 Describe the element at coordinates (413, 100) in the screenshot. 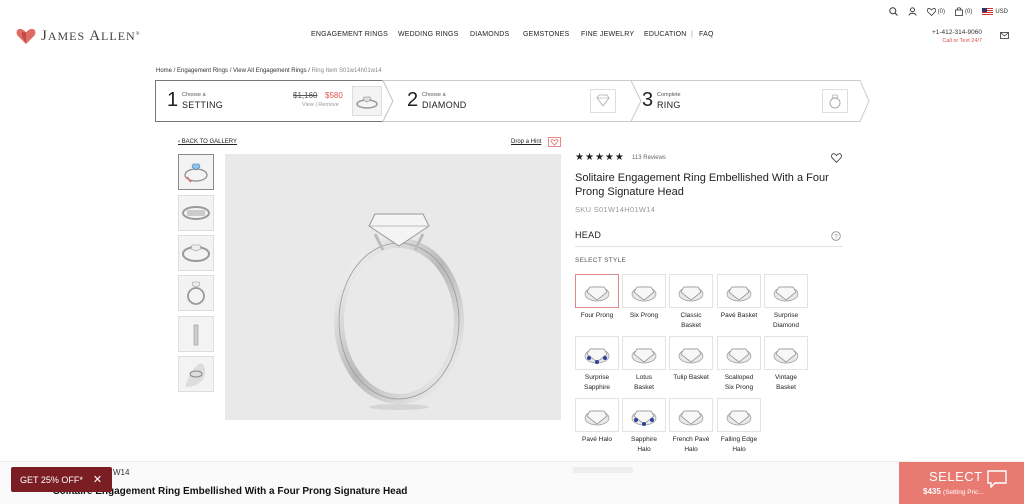

I see `step-2-number: 2` at that location.